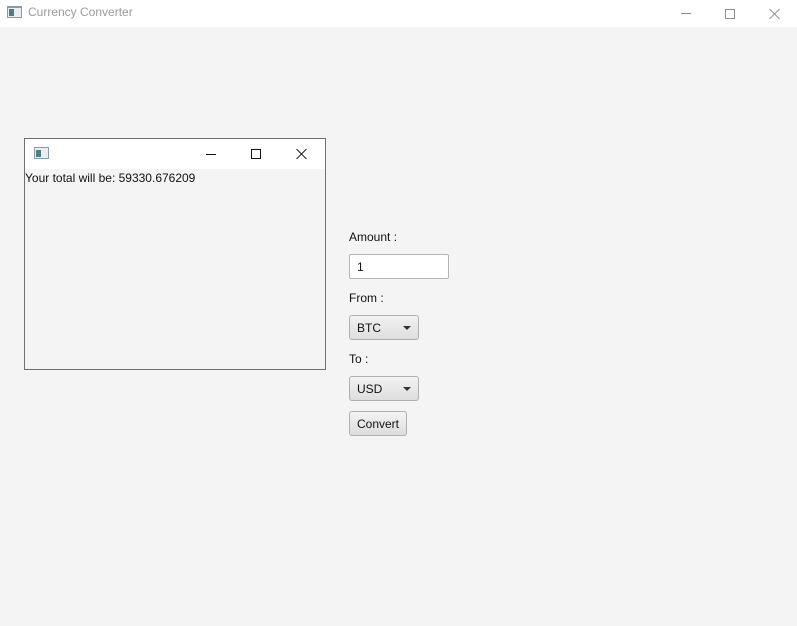  Describe the element at coordinates (110, 178) in the screenshot. I see `result-text: Your total will be: 59330.676209` at that location.